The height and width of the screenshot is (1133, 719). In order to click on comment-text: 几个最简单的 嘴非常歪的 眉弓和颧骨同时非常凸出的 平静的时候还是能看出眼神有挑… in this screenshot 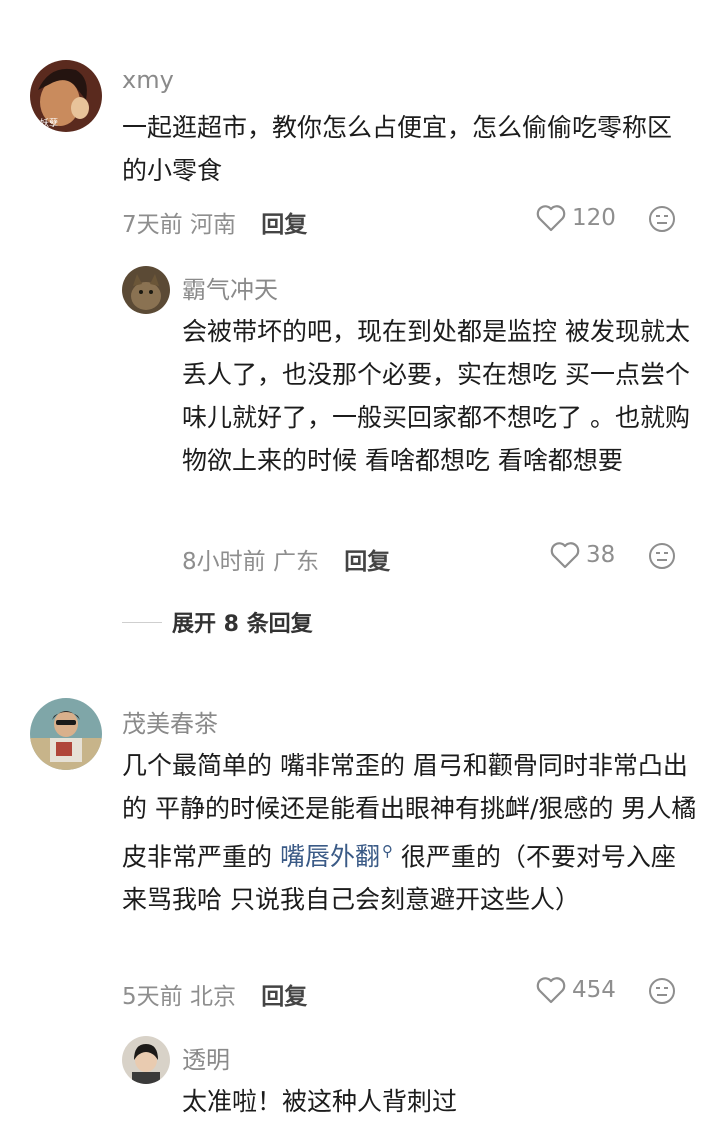, I will do `click(411, 832)`.